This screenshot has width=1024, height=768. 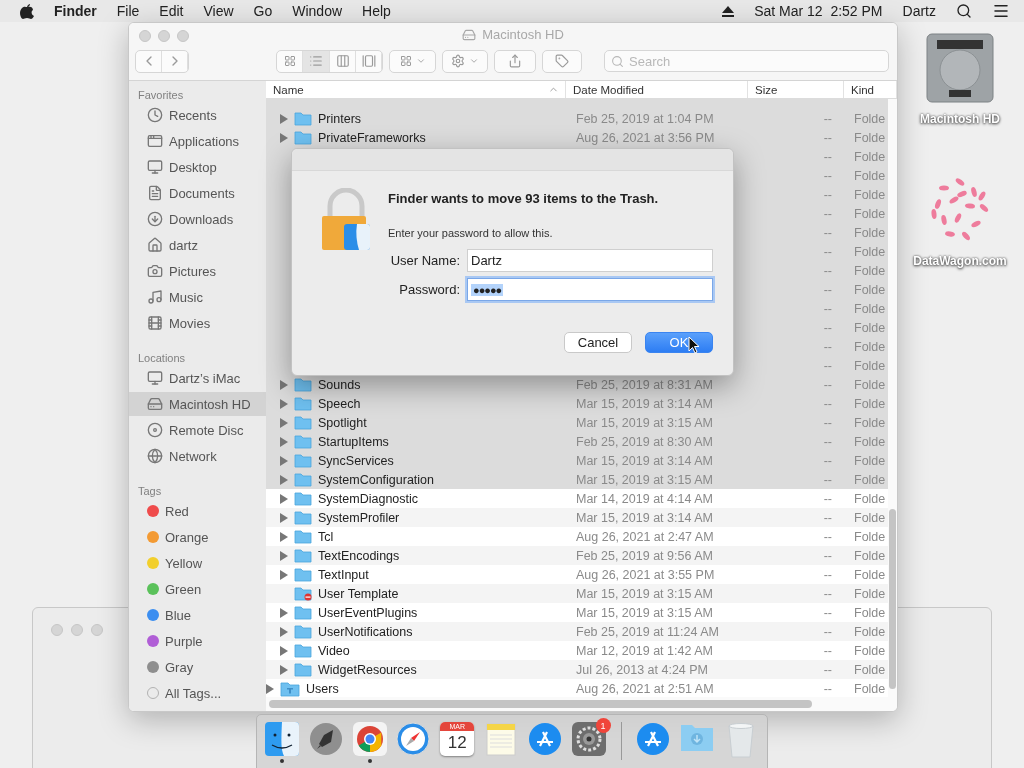 What do you see at coordinates (577, 517) in the screenshot?
I see `file-row: SystemProfiler Mar 15, 2019 at 3:14 AM -- Folde` at bounding box center [577, 517].